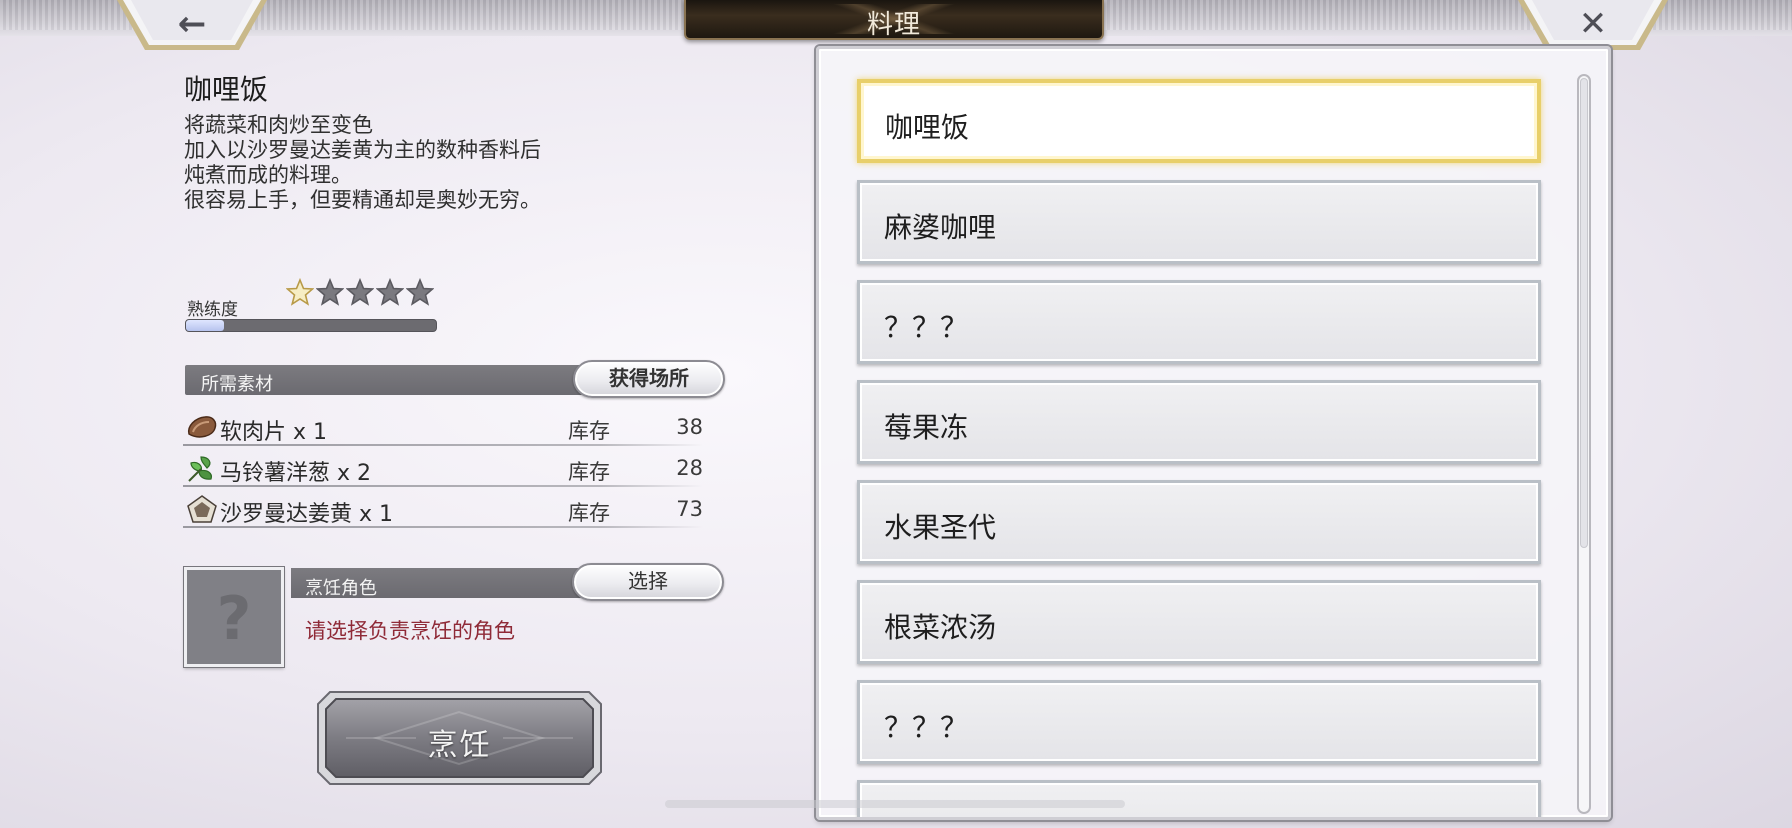 Image resolution: width=1792 pixels, height=828 pixels. Describe the element at coordinates (443, 427) in the screenshot. I see `material-row: 软肉片 x 1 库存 38` at that location.